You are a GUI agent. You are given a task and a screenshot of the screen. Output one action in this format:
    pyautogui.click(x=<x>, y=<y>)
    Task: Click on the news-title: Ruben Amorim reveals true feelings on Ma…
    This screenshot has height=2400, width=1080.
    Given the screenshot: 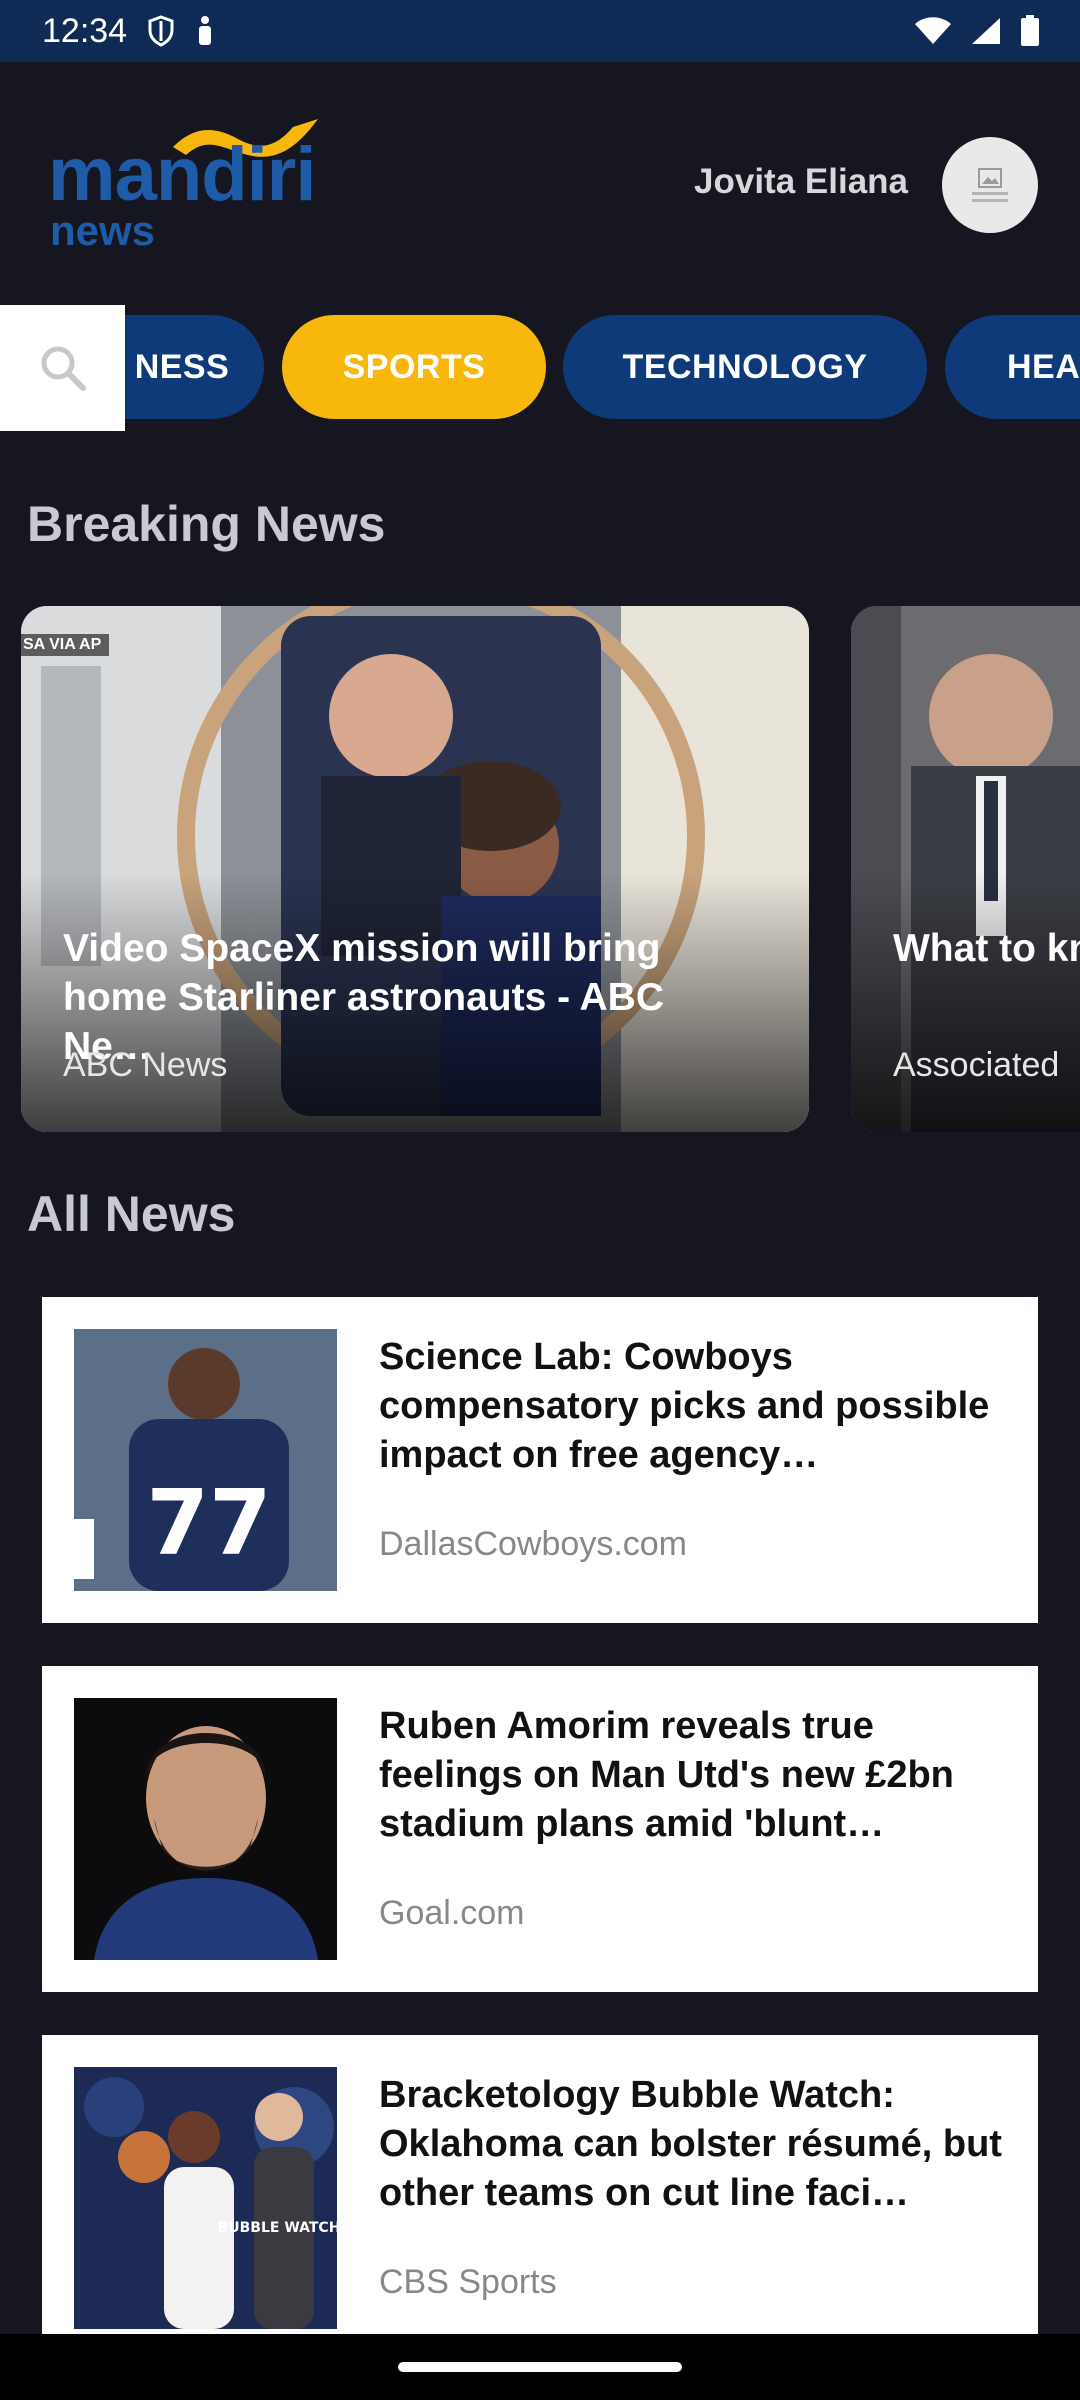 What is the action you would take?
    pyautogui.click(x=666, y=1775)
    